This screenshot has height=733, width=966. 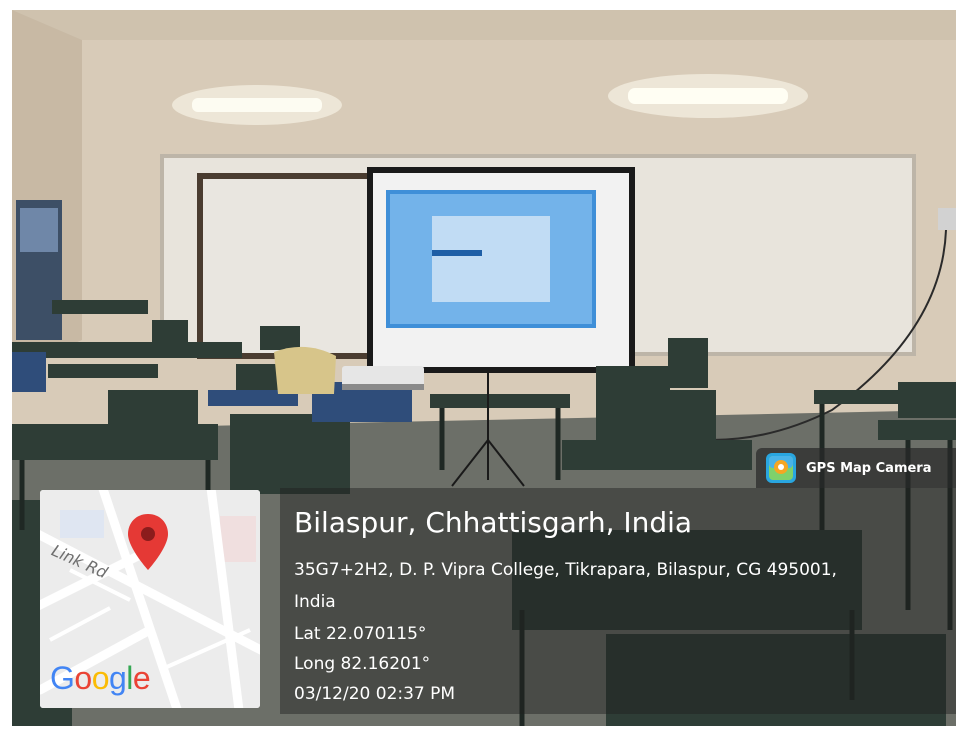 I want to click on mini-map: Link Rd Google, so click(x=150, y=599).